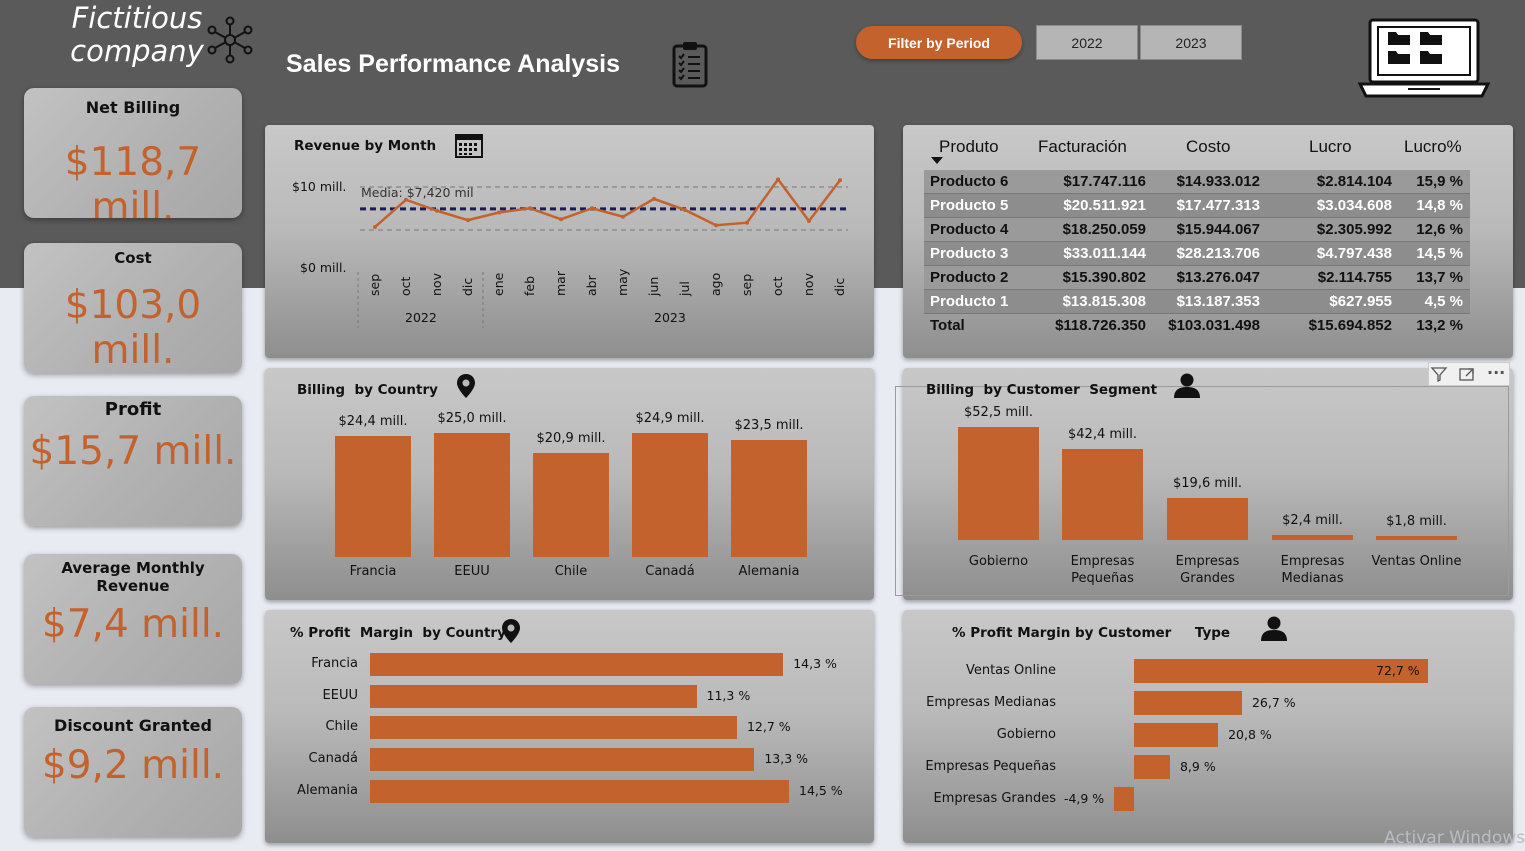  I want to click on revenue-chart-title: Revenue by Month, so click(365, 146).